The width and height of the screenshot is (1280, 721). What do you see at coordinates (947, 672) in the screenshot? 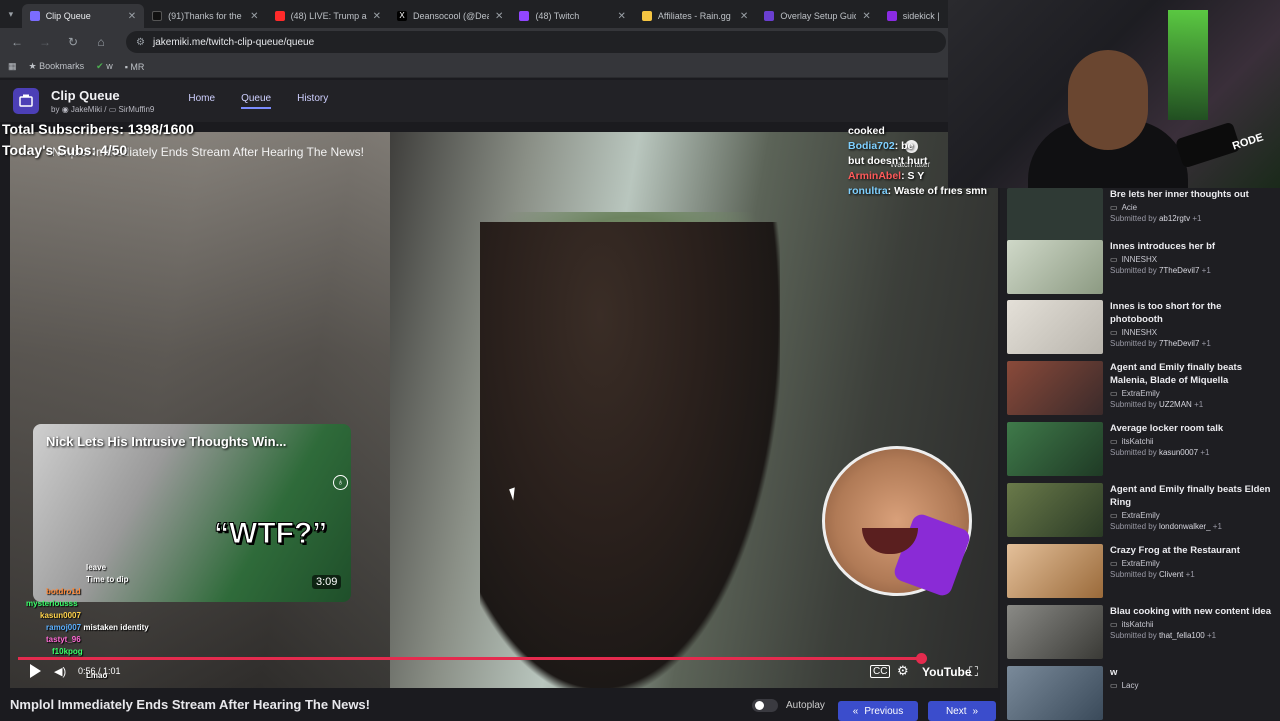
I see `youtube-logo: YouTube` at bounding box center [947, 672].